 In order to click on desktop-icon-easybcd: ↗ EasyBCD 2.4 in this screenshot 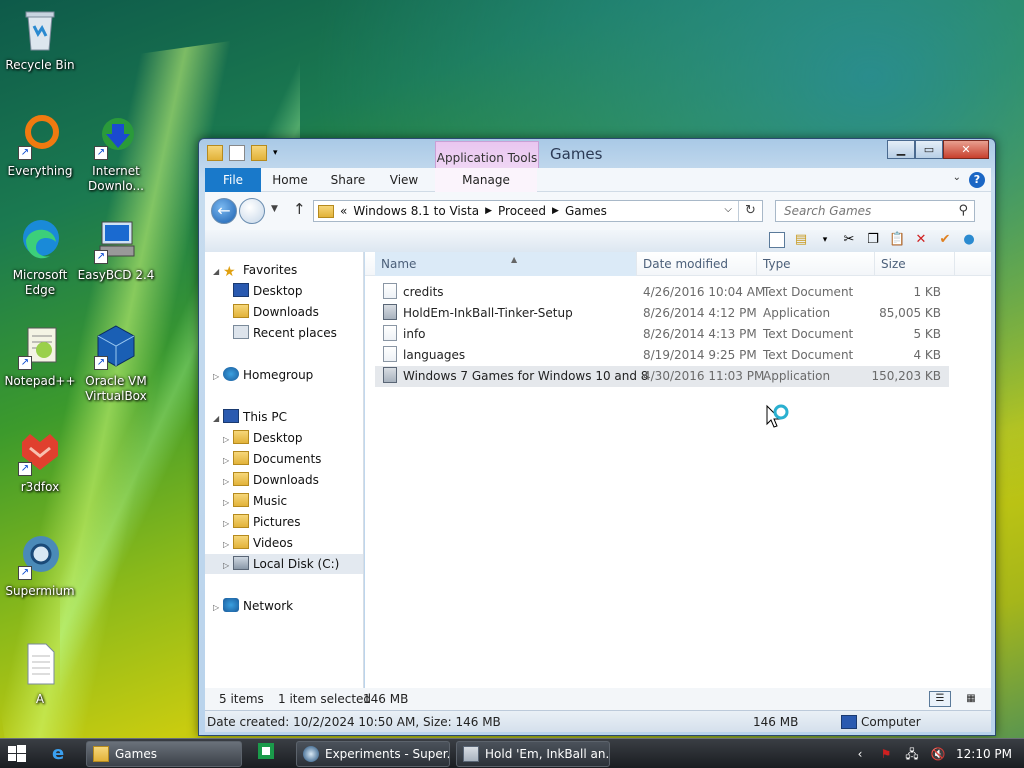, I will do `click(116, 249)`.